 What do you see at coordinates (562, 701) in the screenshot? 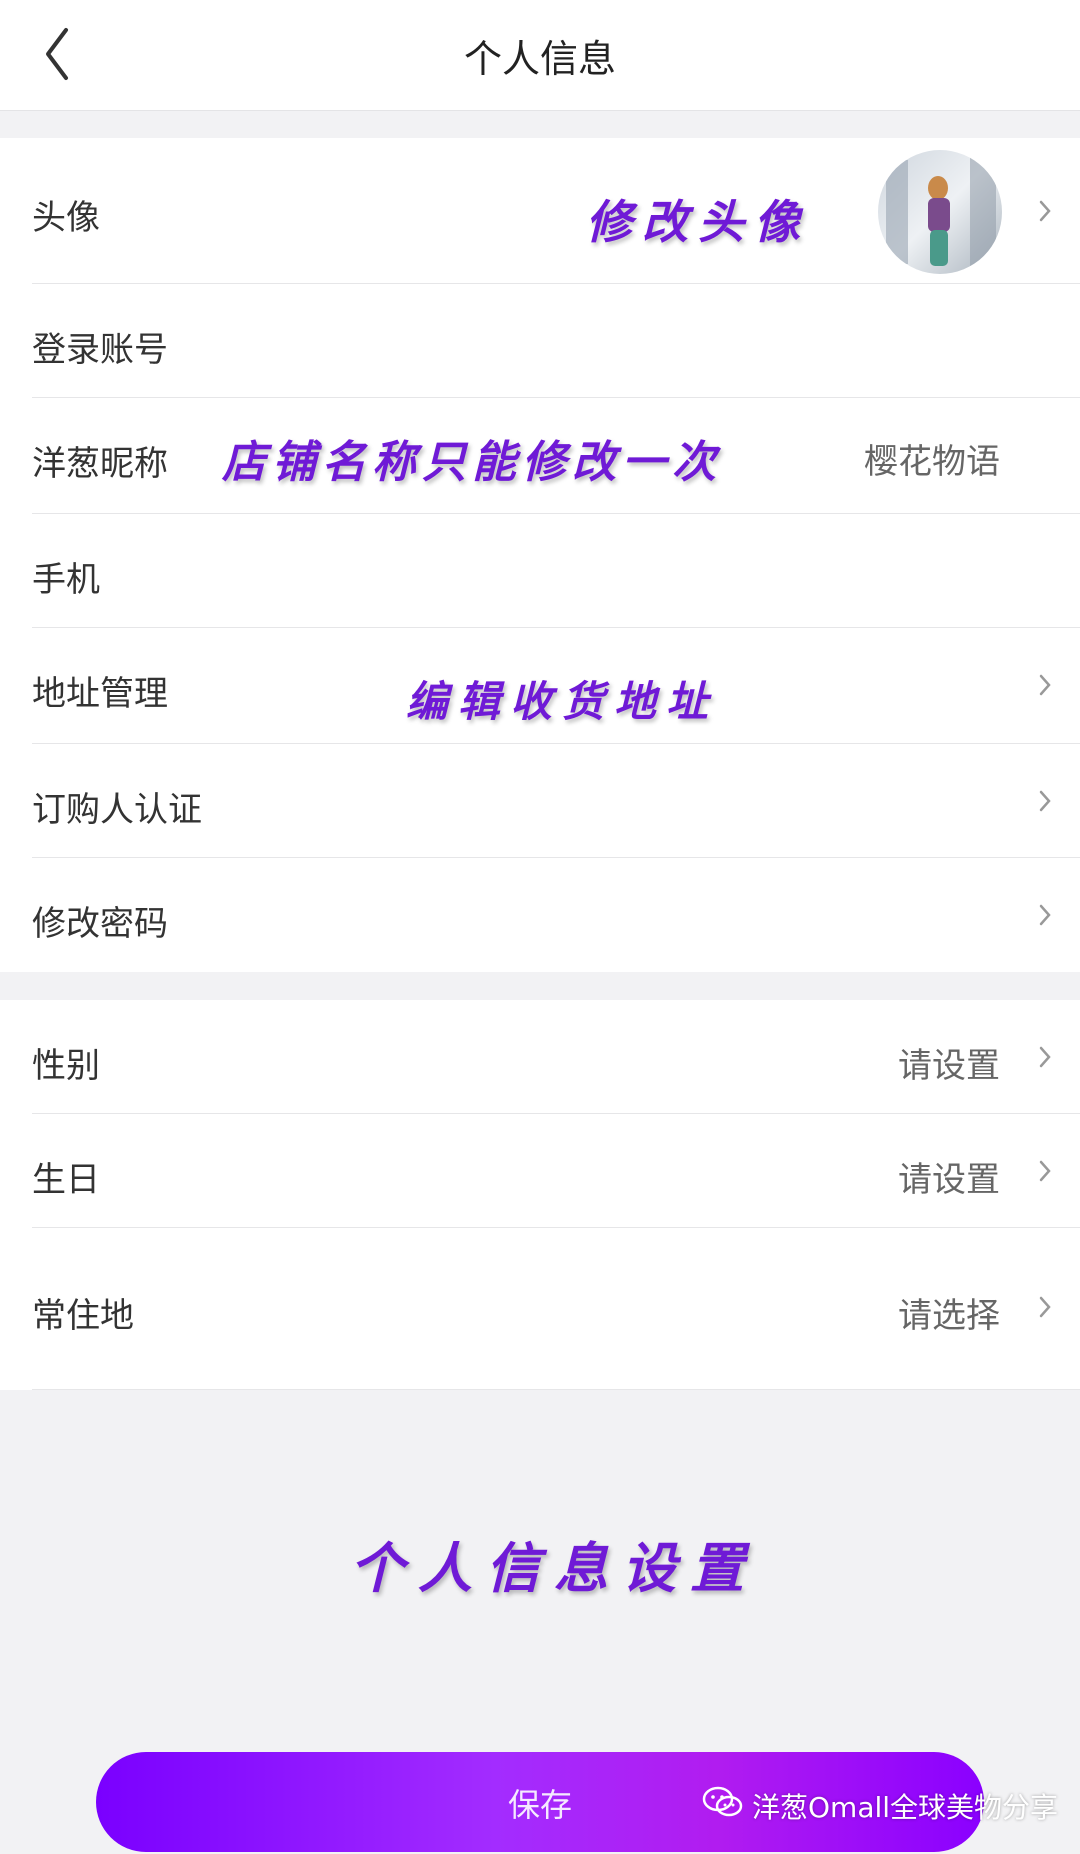
I see `annotation-address: 编辑收货地址` at bounding box center [562, 701].